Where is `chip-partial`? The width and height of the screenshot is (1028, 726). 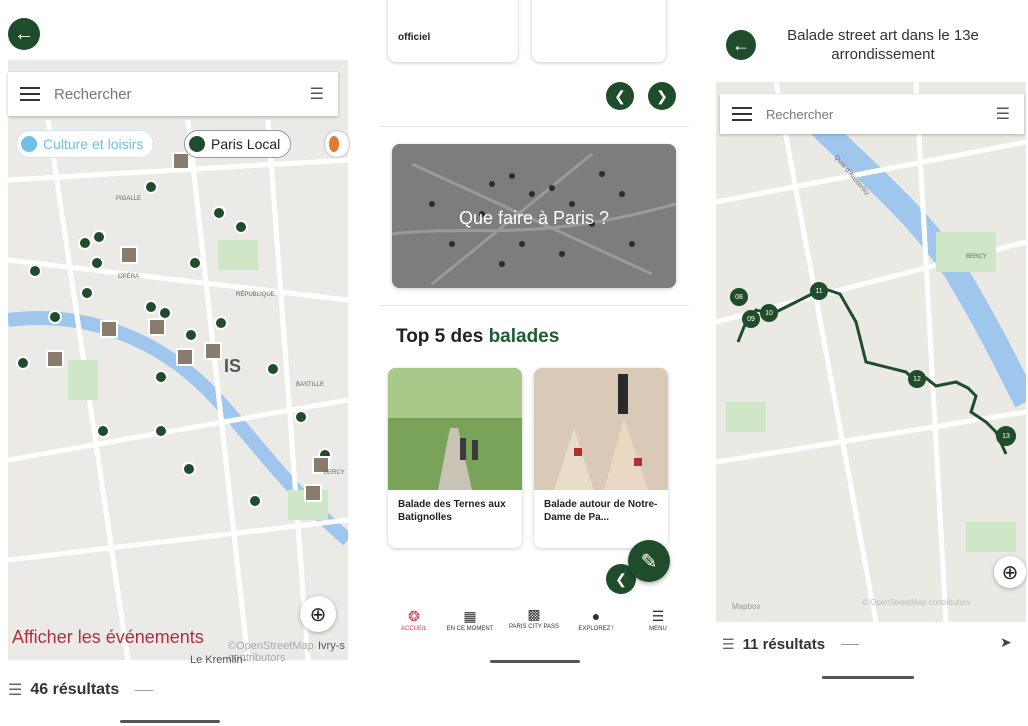 chip-partial is located at coordinates (337, 144).